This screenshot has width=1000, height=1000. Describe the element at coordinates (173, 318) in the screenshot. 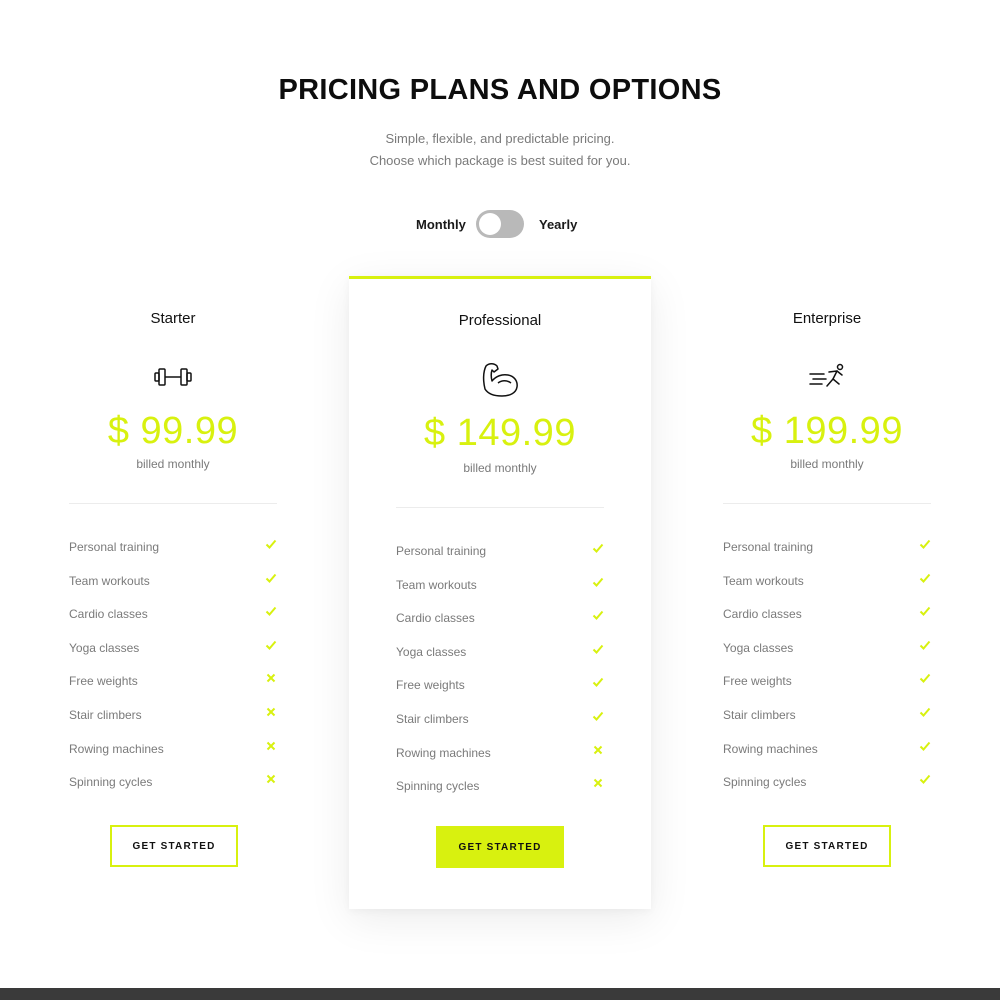

I see `plan-name: Starter` at that location.